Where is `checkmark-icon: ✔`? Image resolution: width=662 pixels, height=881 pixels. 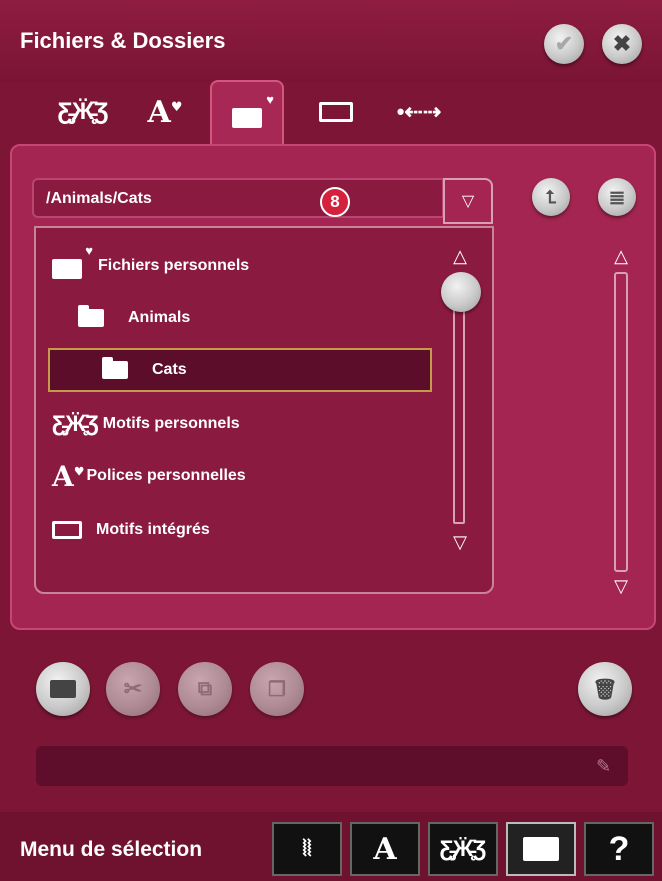 checkmark-icon: ✔ is located at coordinates (564, 43).